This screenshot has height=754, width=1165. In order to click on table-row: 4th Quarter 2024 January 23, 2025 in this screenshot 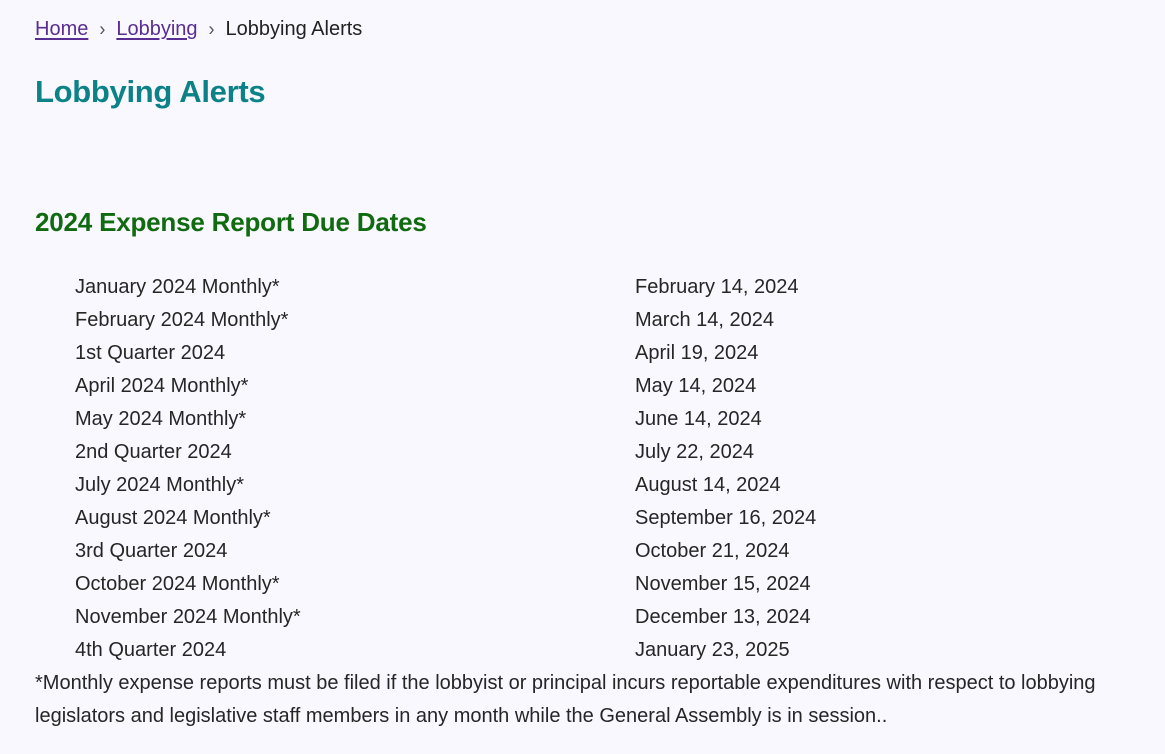, I will do `click(445, 650)`.